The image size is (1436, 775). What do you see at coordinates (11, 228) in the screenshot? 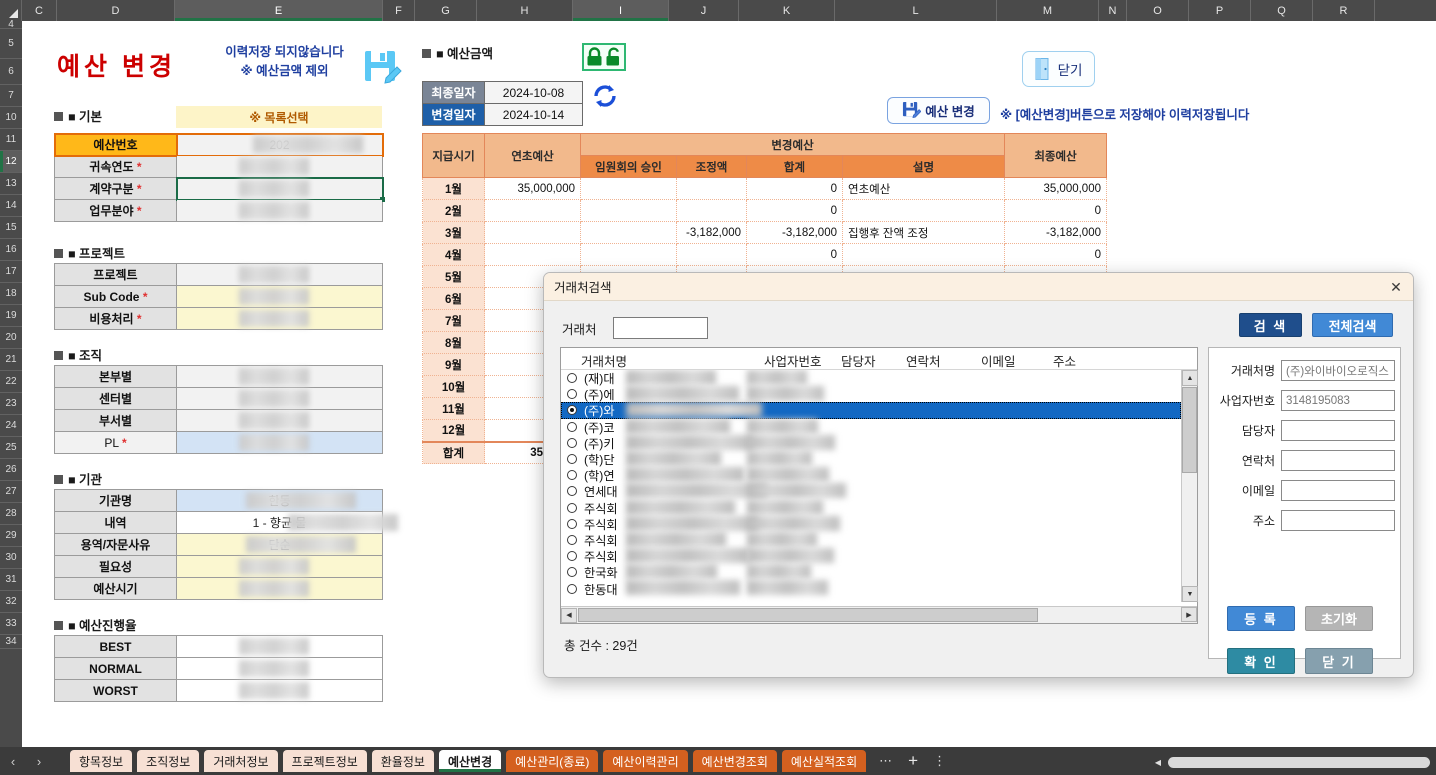
I see `row-header-15: 15` at bounding box center [11, 228].